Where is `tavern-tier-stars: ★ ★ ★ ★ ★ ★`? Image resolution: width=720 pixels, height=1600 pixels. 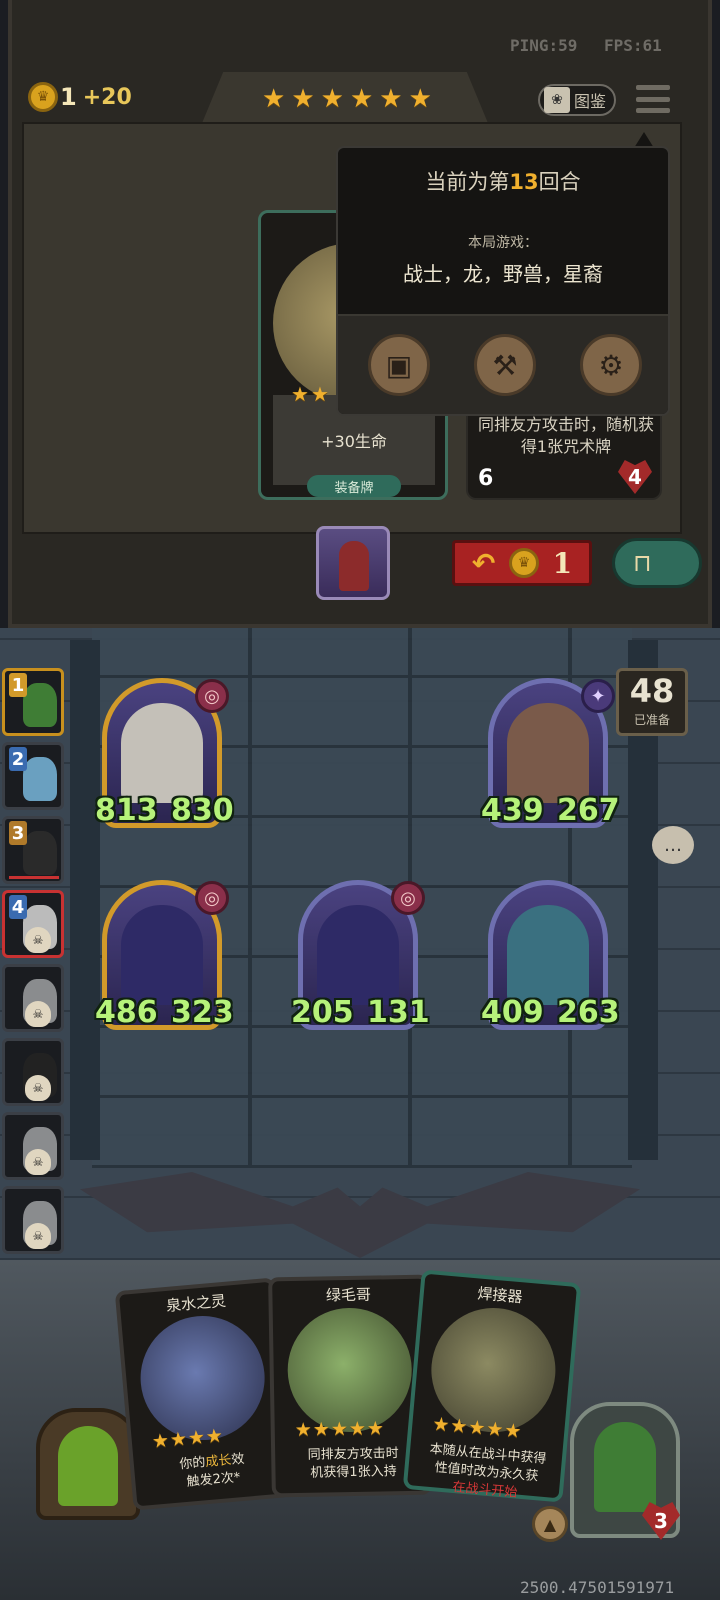 tavern-tier-stars: ★ ★ ★ ★ ★ ★ is located at coordinates (347, 99).